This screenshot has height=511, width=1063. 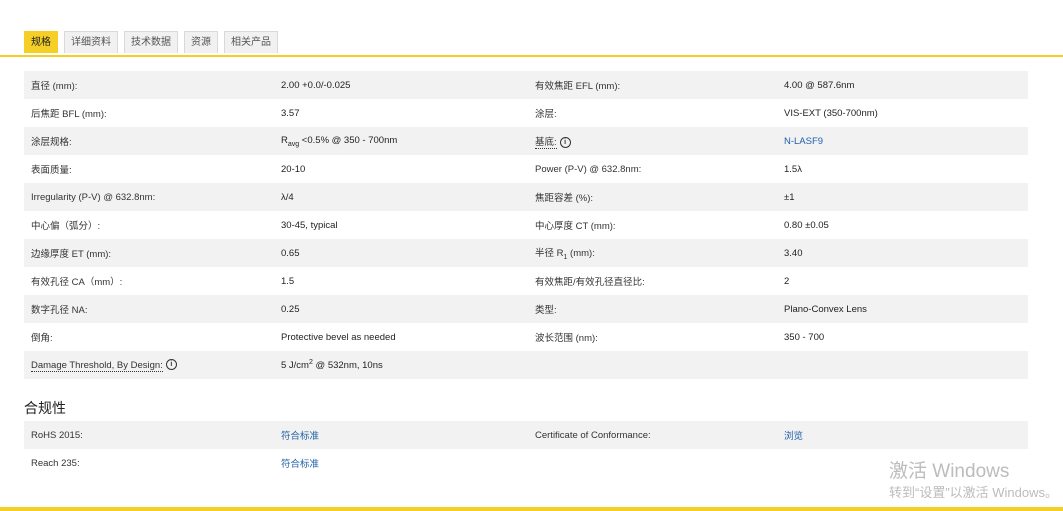 I want to click on spec-label: 边缘厚度 ET (mm):, so click(x=149, y=253).